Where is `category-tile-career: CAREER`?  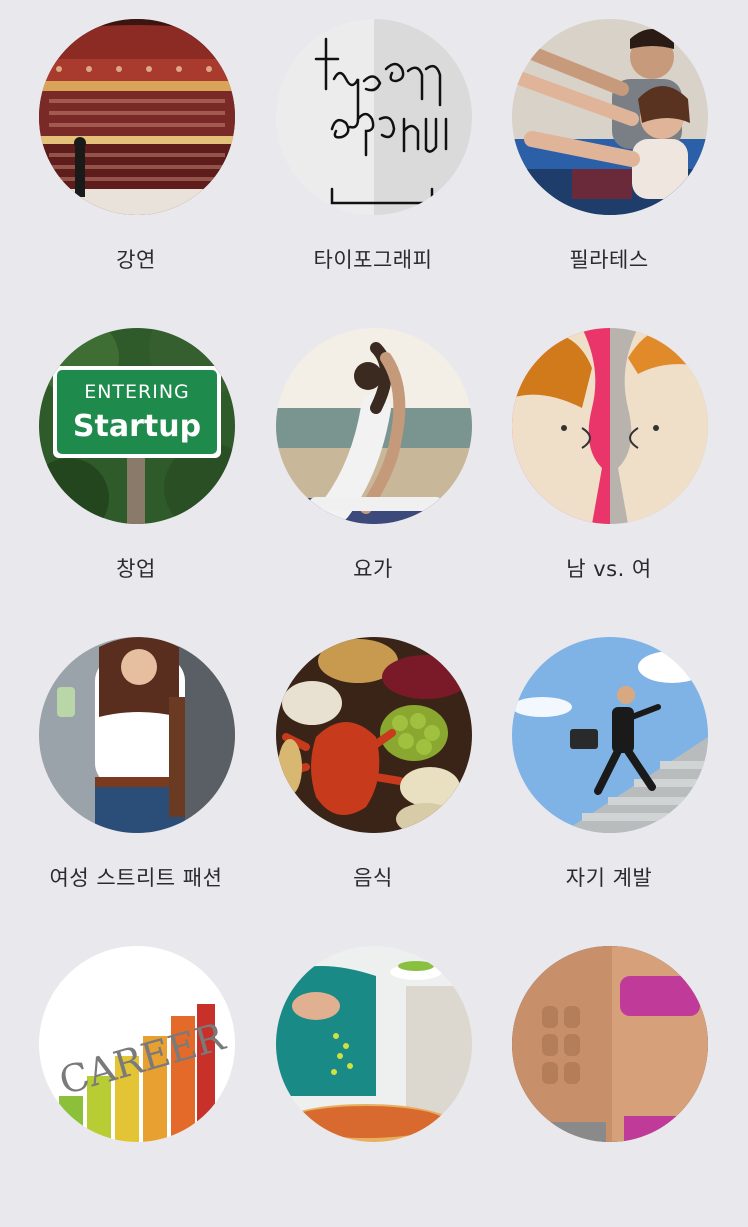
category-tile-career: CAREER is located at coordinates (136, 1077).